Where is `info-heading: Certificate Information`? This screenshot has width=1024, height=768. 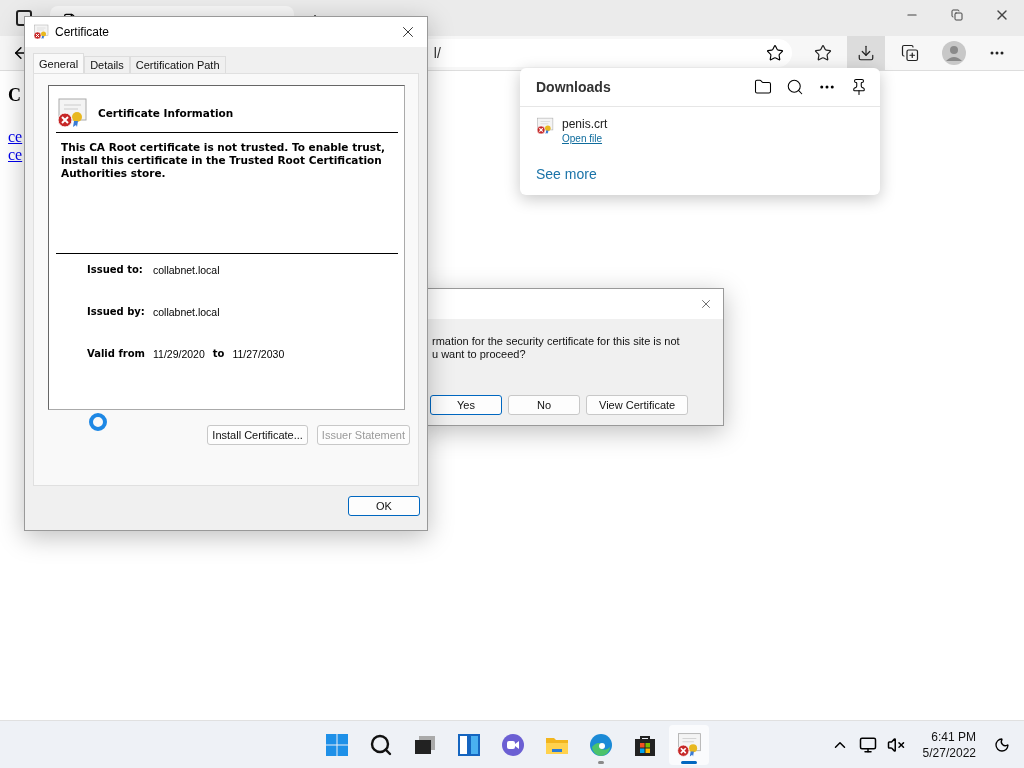
info-heading: Certificate Information is located at coordinates (166, 113).